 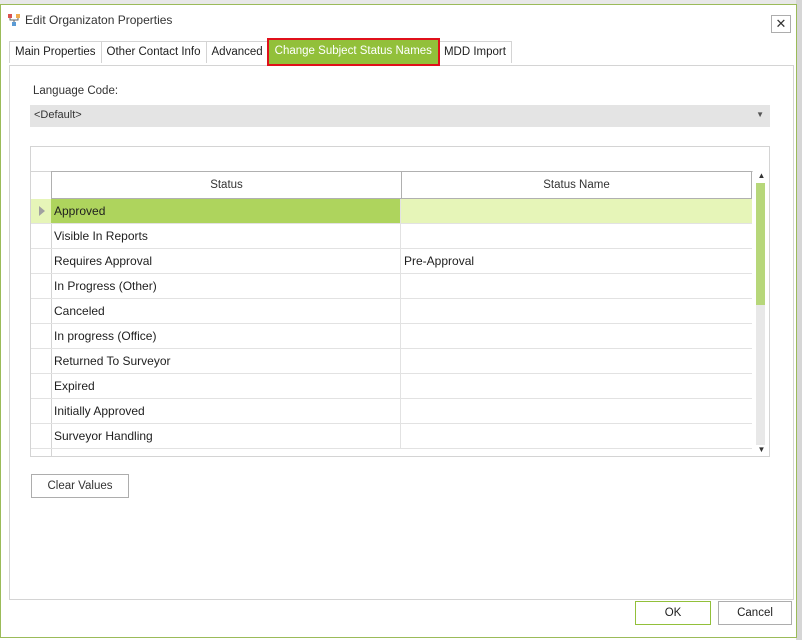 What do you see at coordinates (99, 20) in the screenshot?
I see `dialog-title: Edit Organizaton Properties` at bounding box center [99, 20].